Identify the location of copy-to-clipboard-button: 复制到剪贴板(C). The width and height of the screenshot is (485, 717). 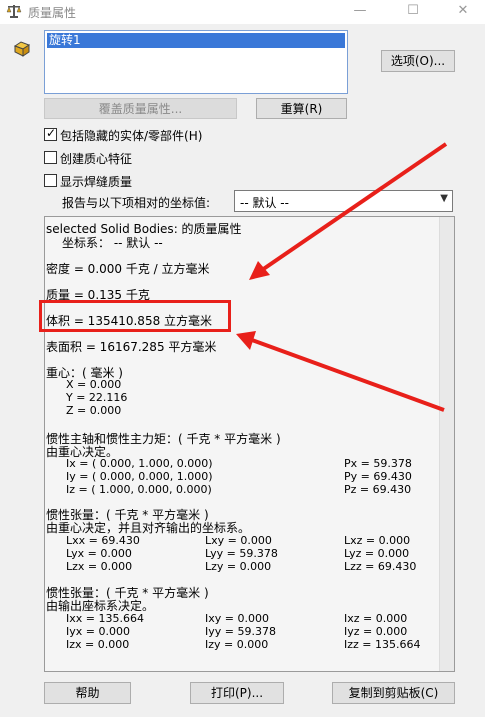
(393, 693).